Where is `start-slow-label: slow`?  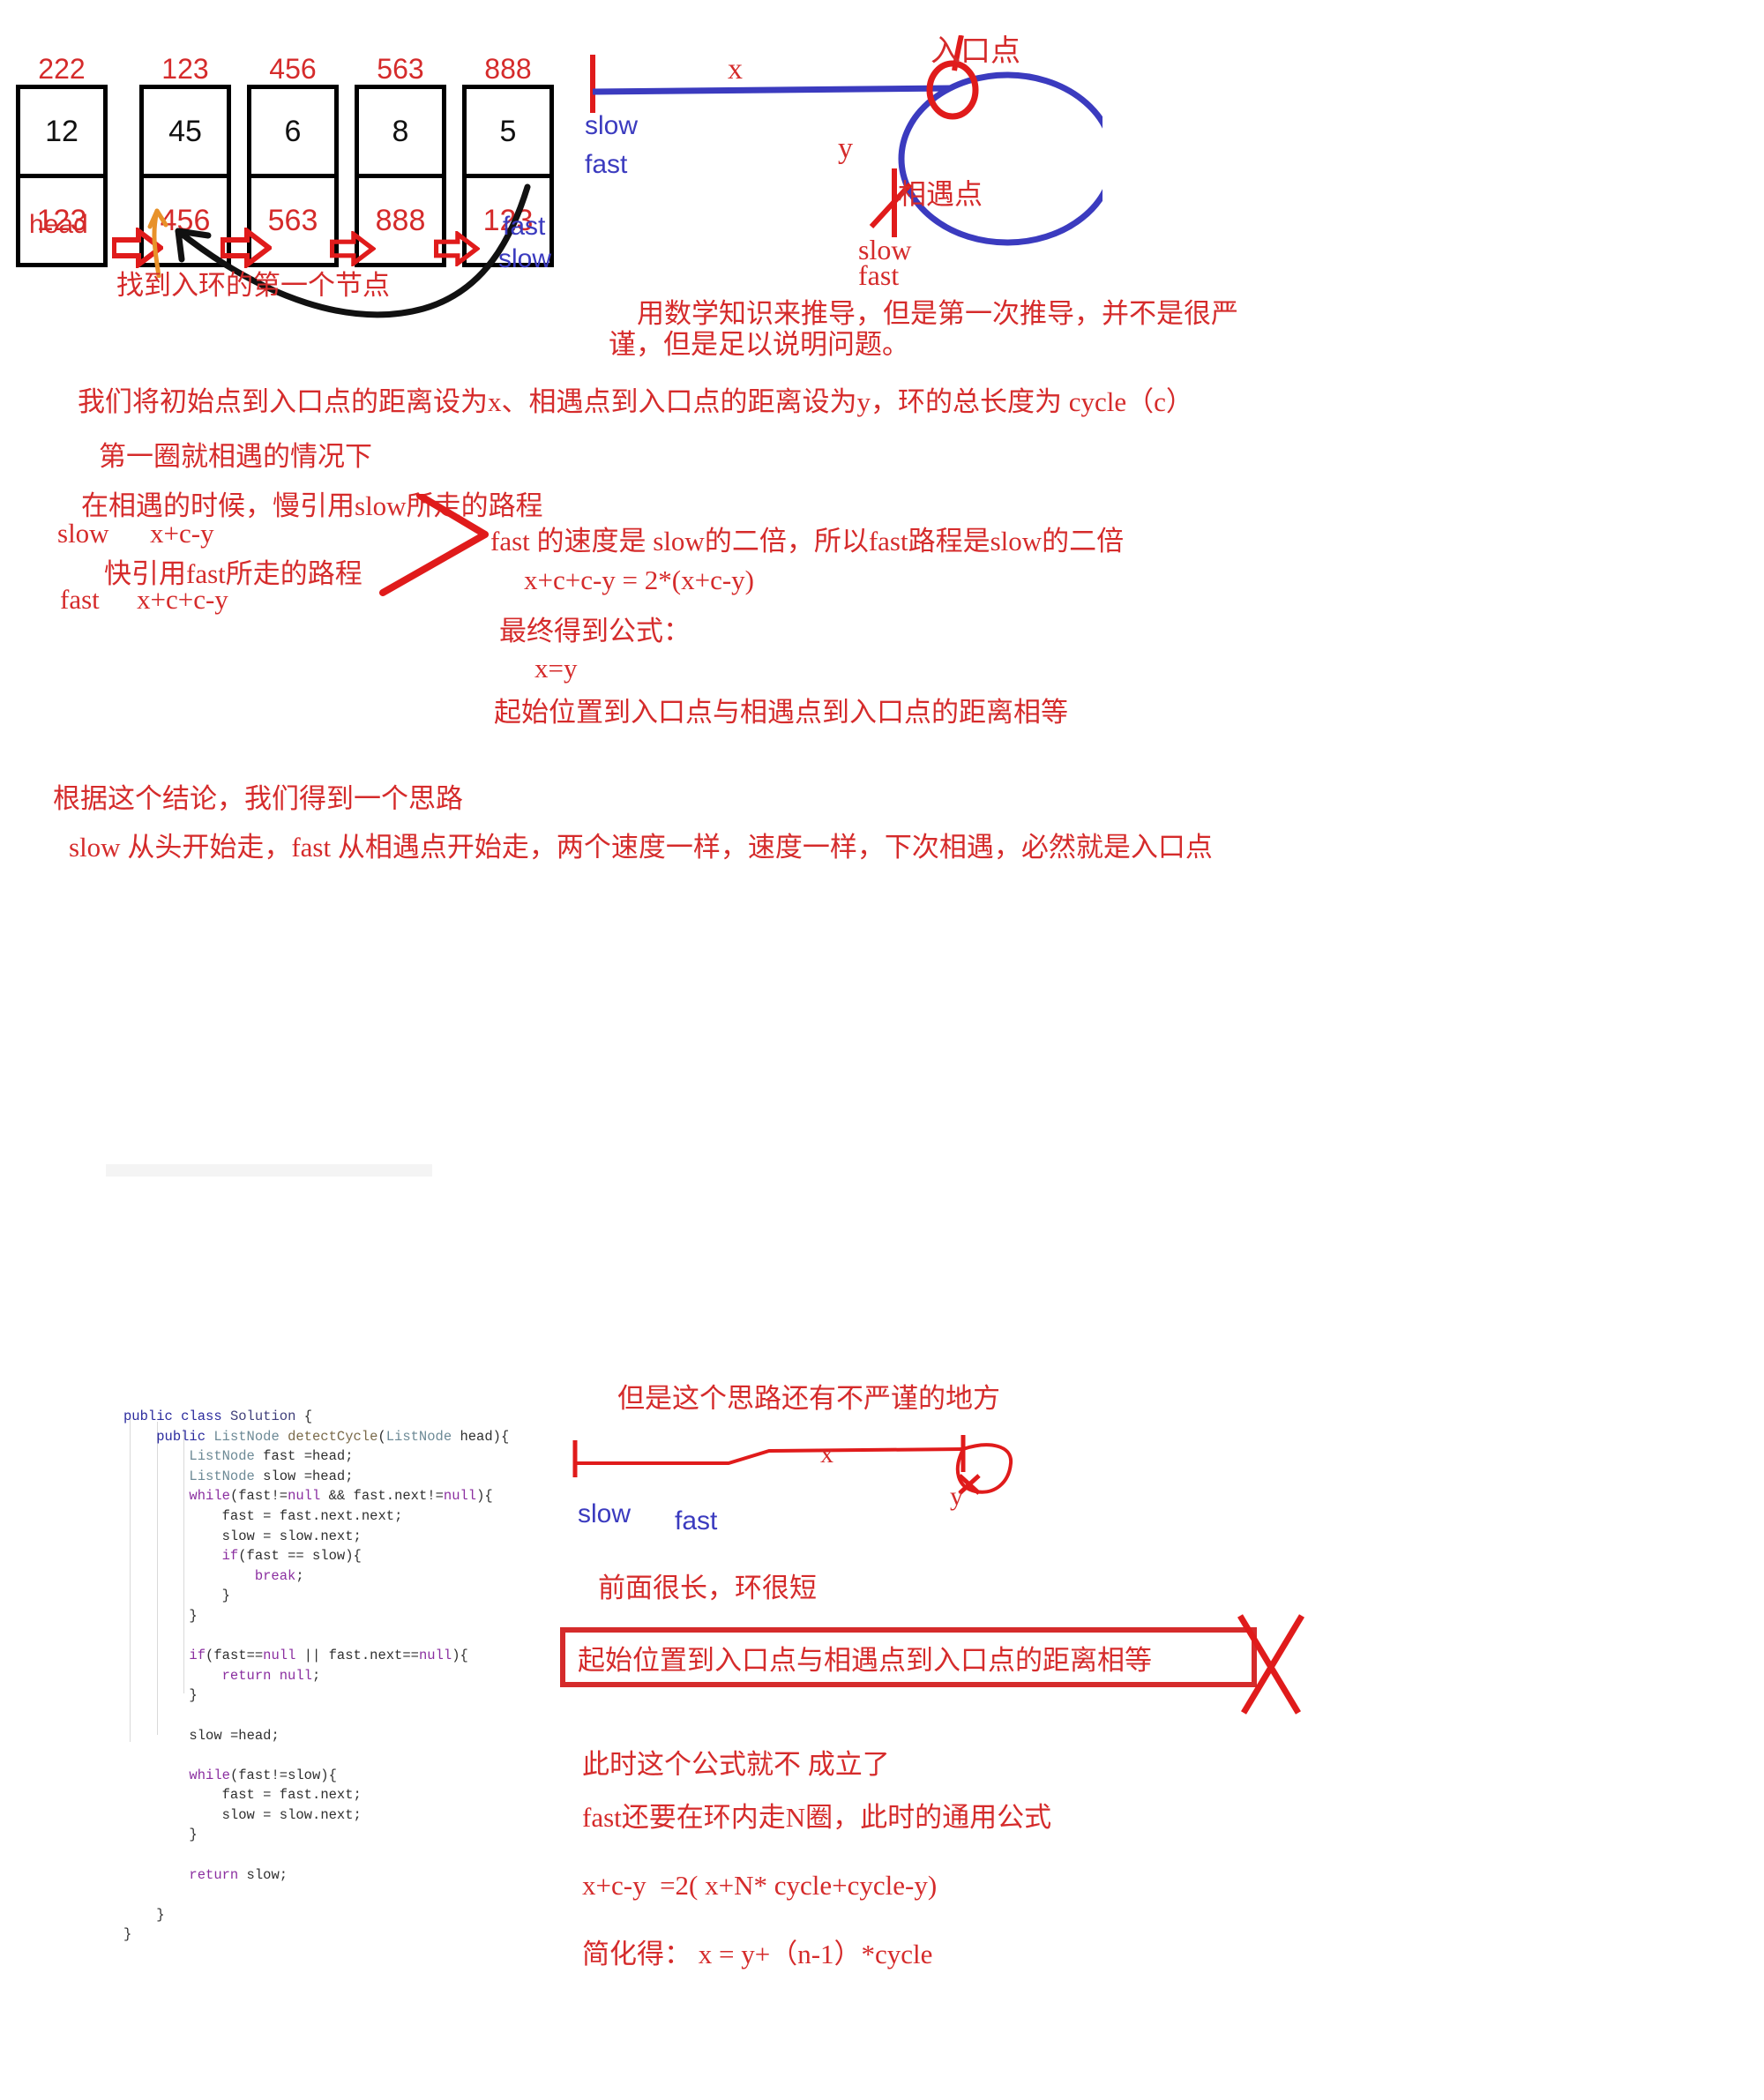
start-slow-label: slow is located at coordinates (612, 126).